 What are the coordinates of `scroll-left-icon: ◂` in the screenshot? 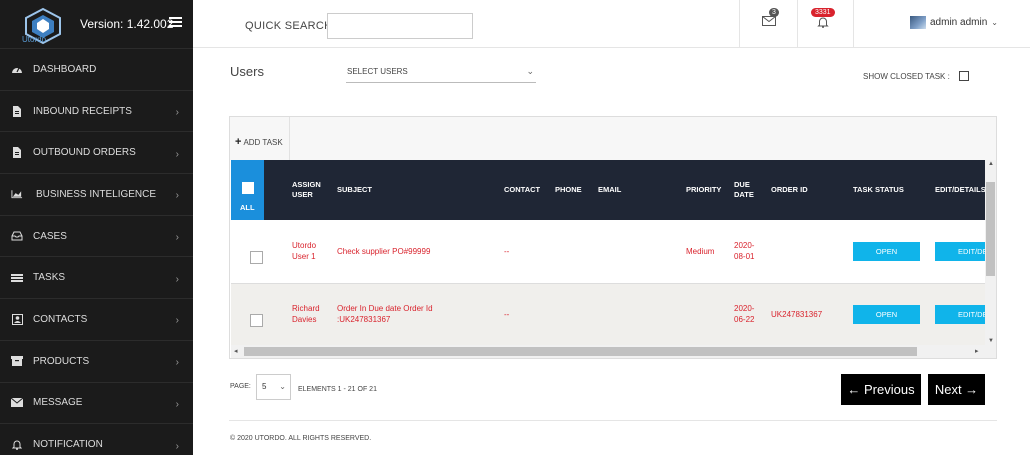 It's located at (236, 351).